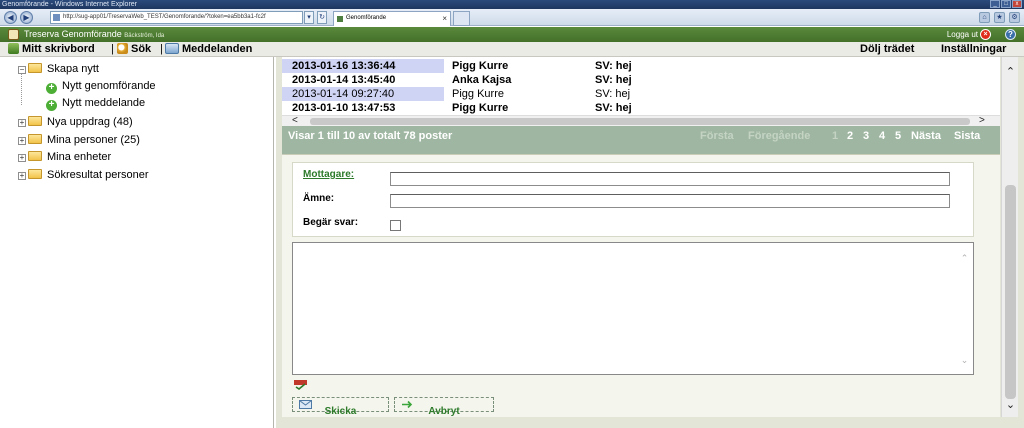 This screenshot has width=1024, height=428. I want to click on app-logo-icon, so click(13, 34).